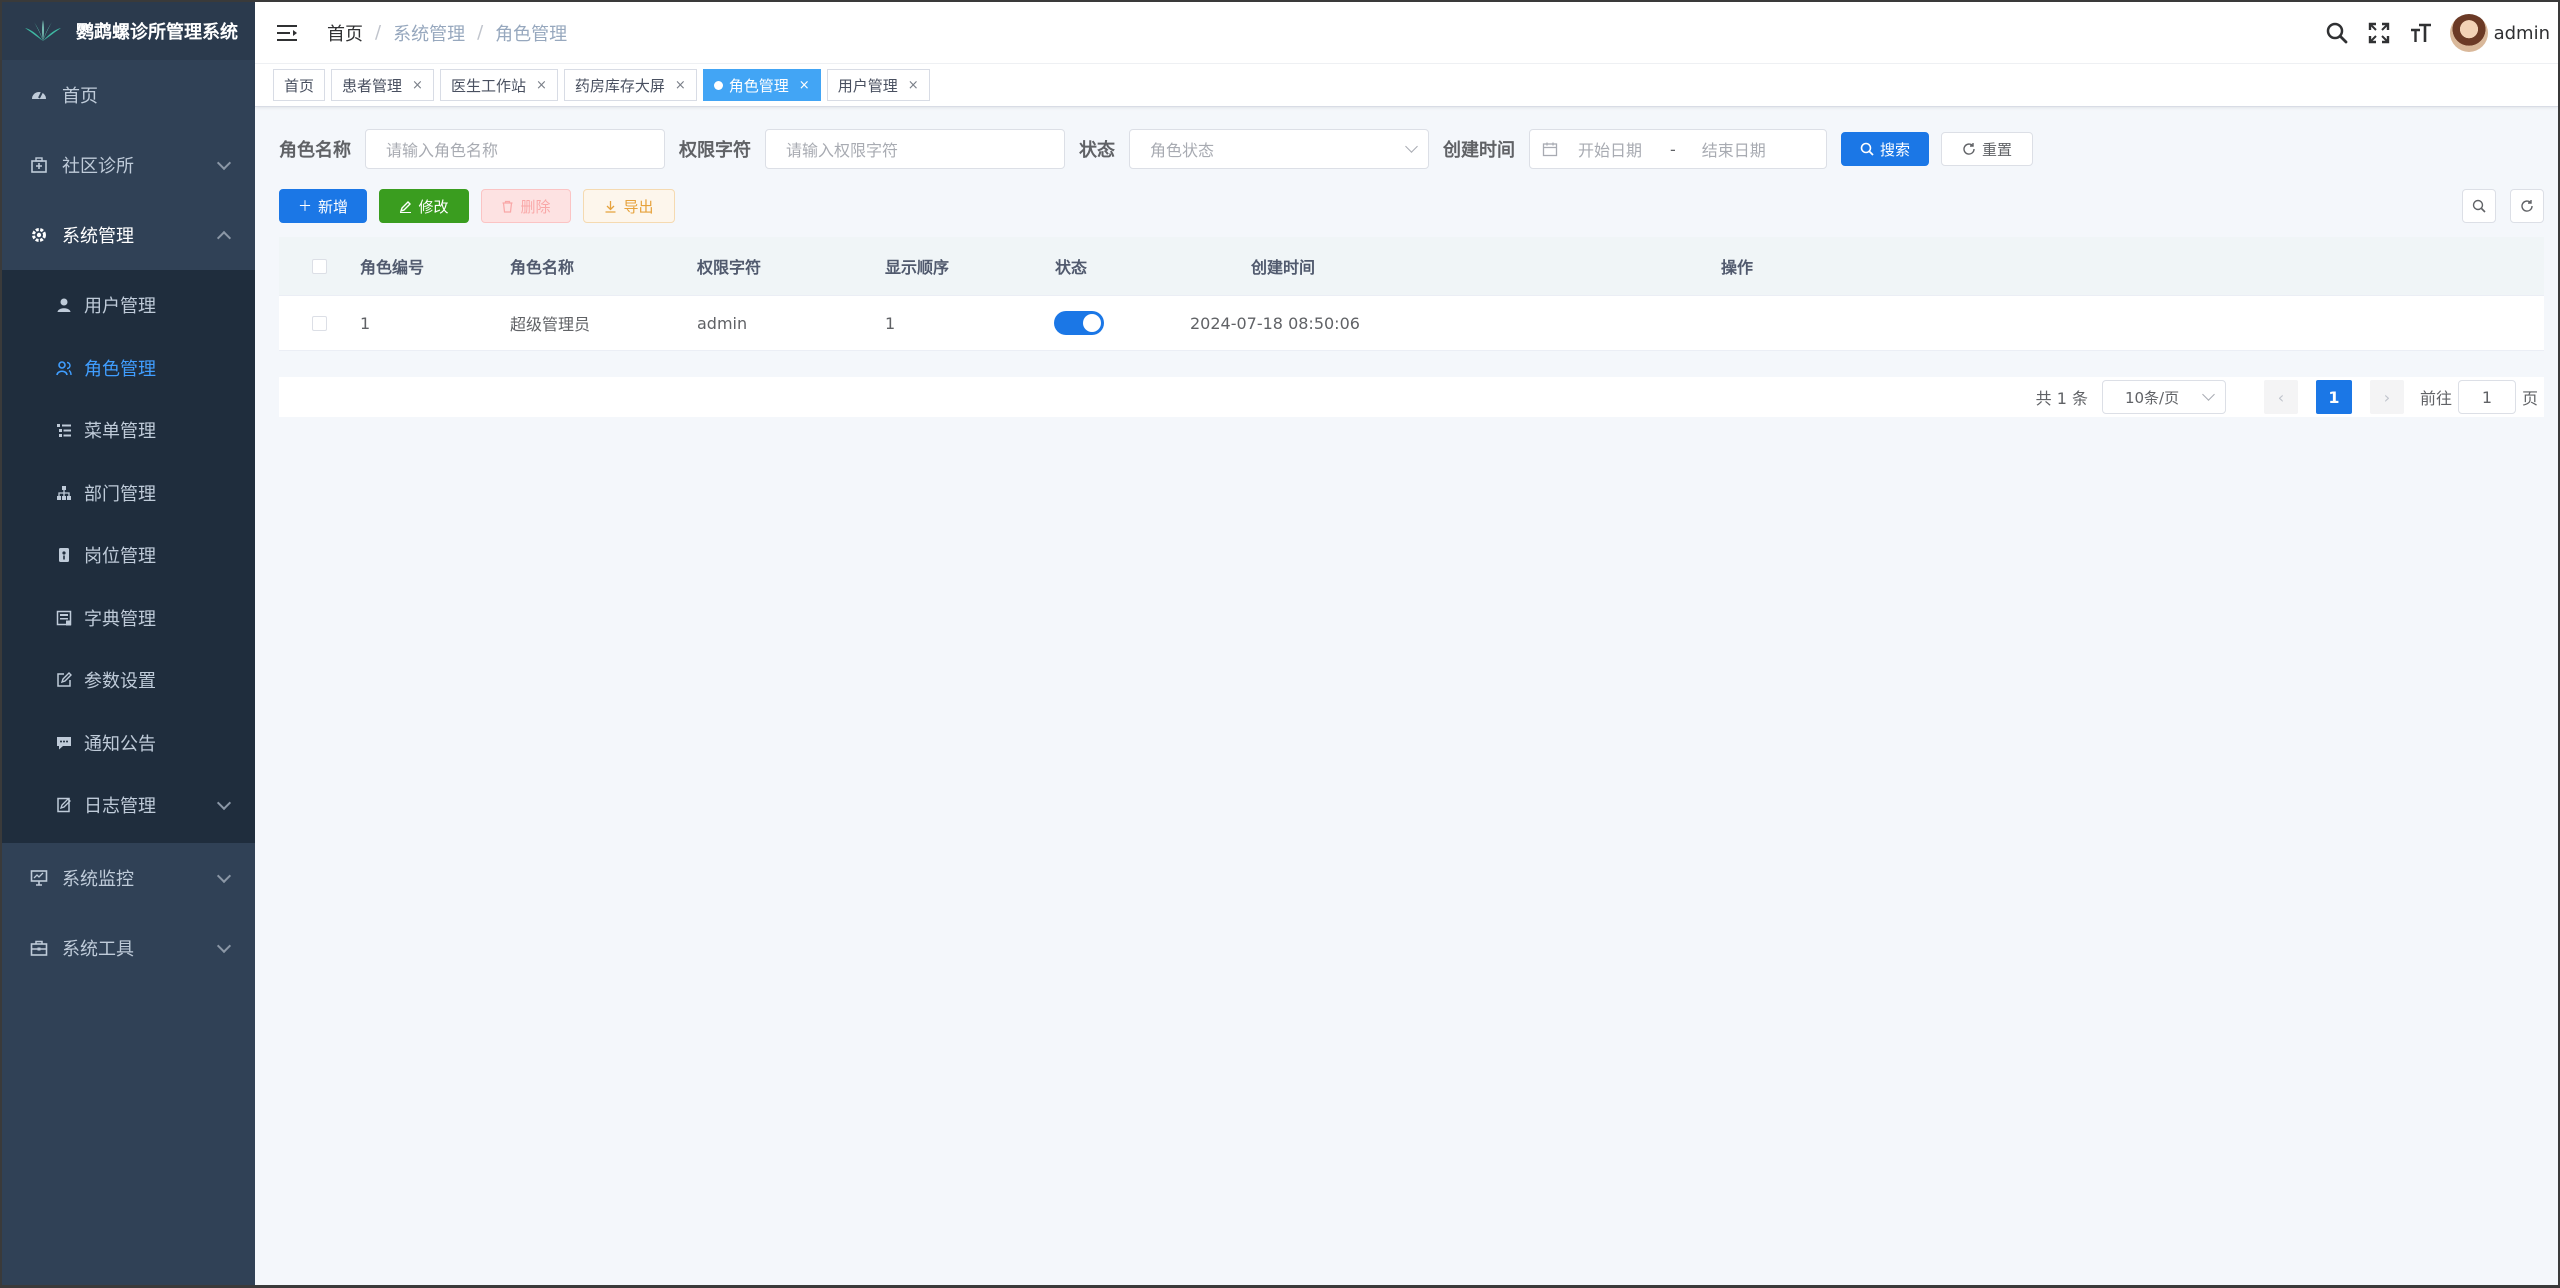  I want to click on sidebar-item-users: 用户管理, so click(128, 305).